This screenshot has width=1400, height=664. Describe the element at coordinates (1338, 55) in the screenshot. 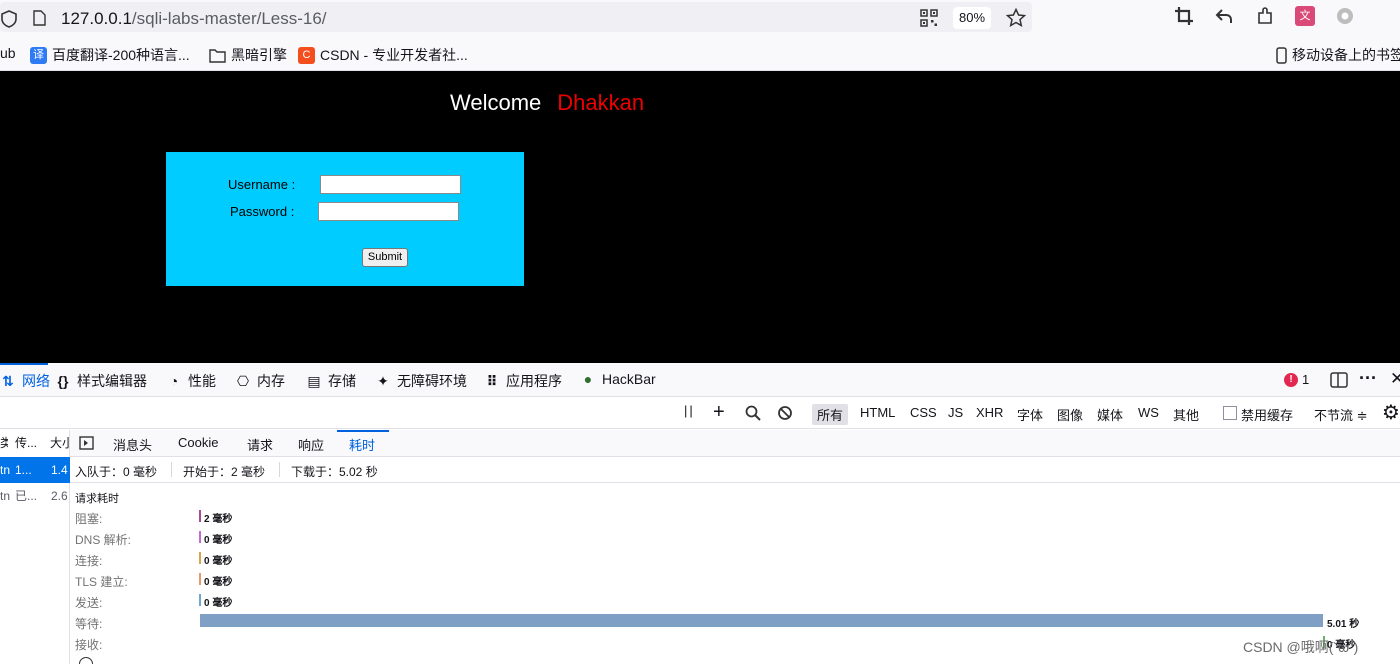

I see `mobile-bookmarks: 移动设备上的书签` at that location.